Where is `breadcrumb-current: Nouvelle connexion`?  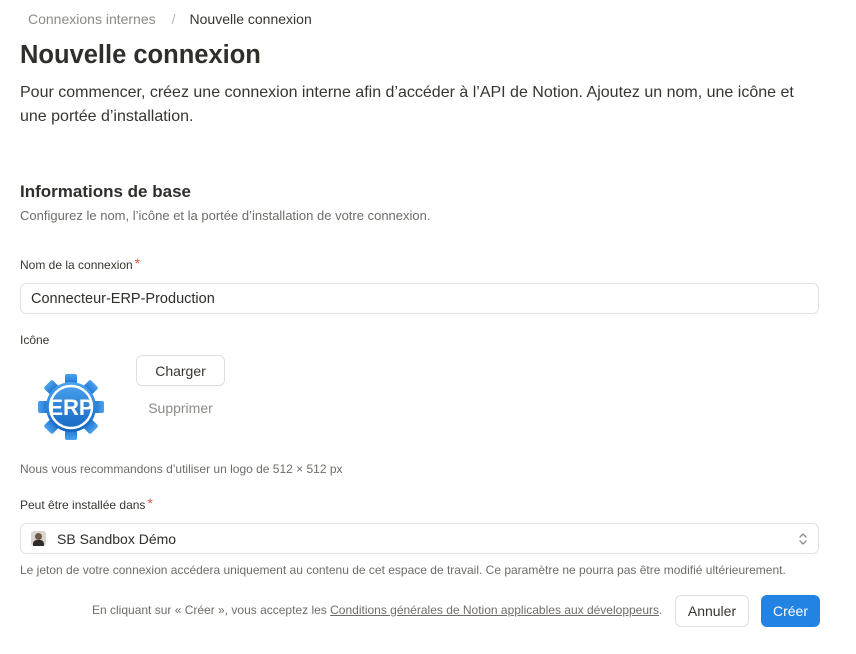
breadcrumb-current: Nouvelle connexion is located at coordinates (250, 19).